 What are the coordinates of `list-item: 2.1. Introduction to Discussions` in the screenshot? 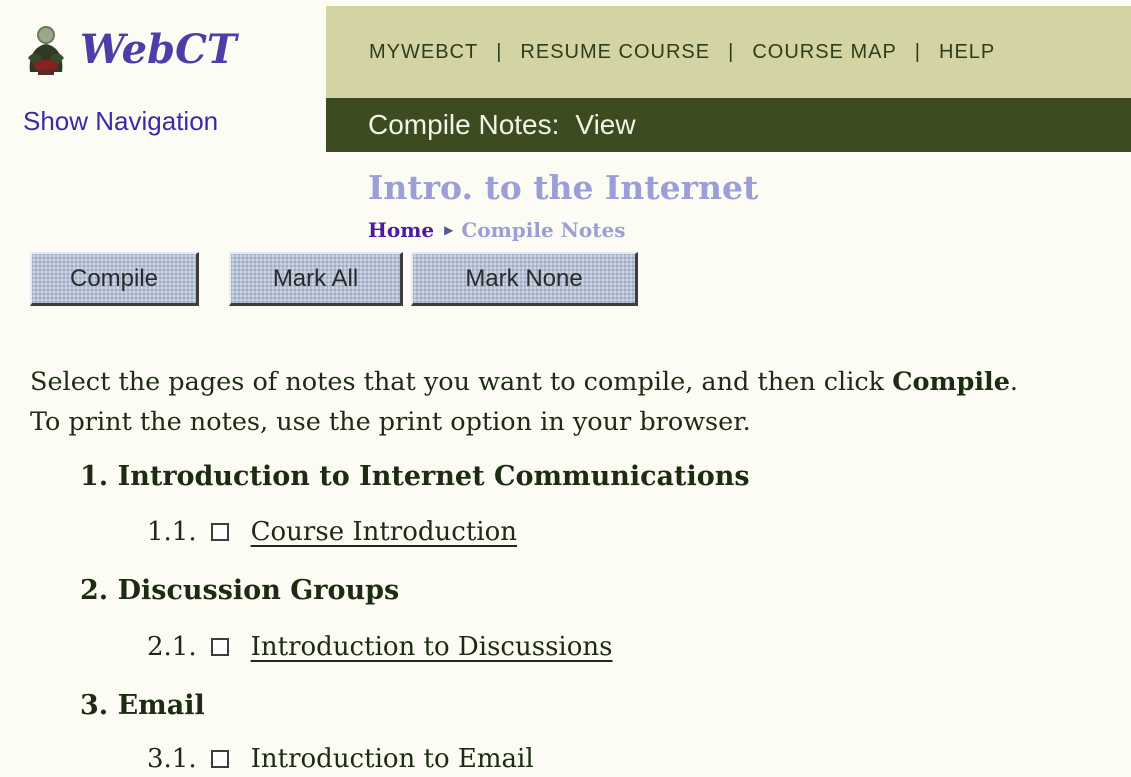 It's located at (379, 647).